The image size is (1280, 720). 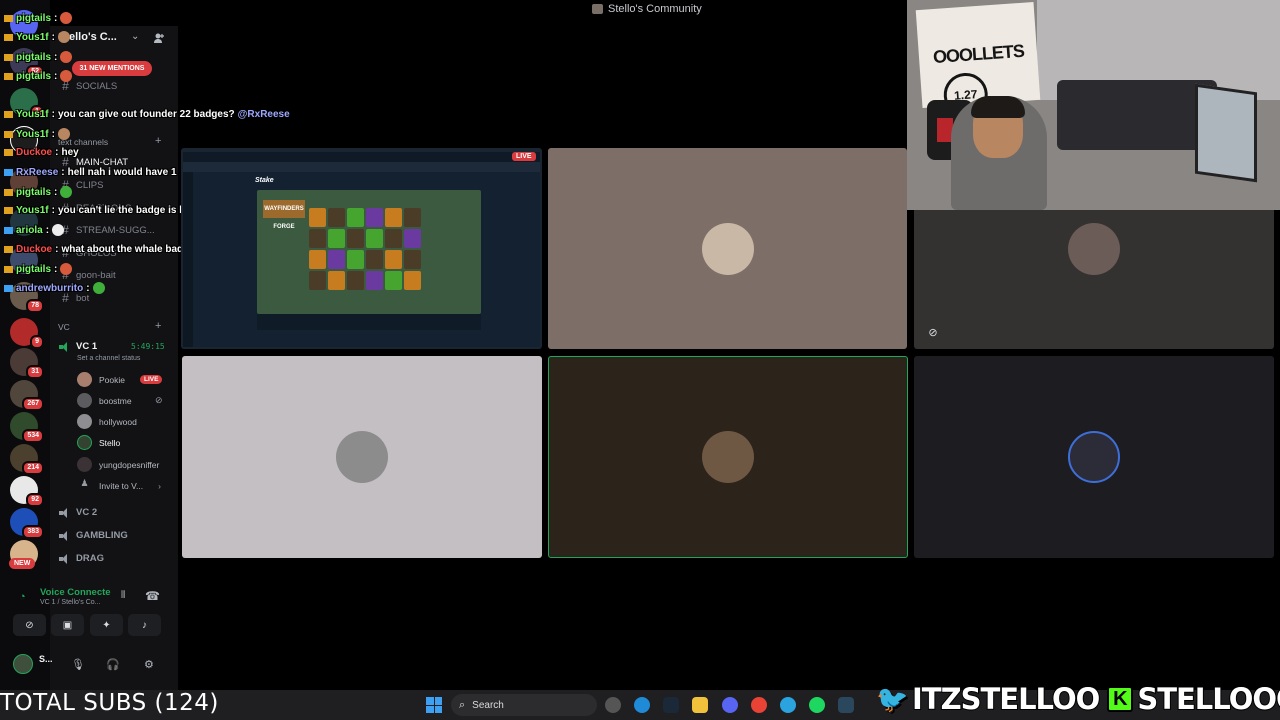 What do you see at coordinates (27, 427) in the screenshot?
I see `server-icon: 534` at bounding box center [27, 427].